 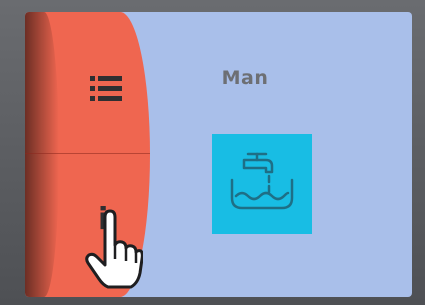 I want to click on info-button: i, so click(x=98, y=225).